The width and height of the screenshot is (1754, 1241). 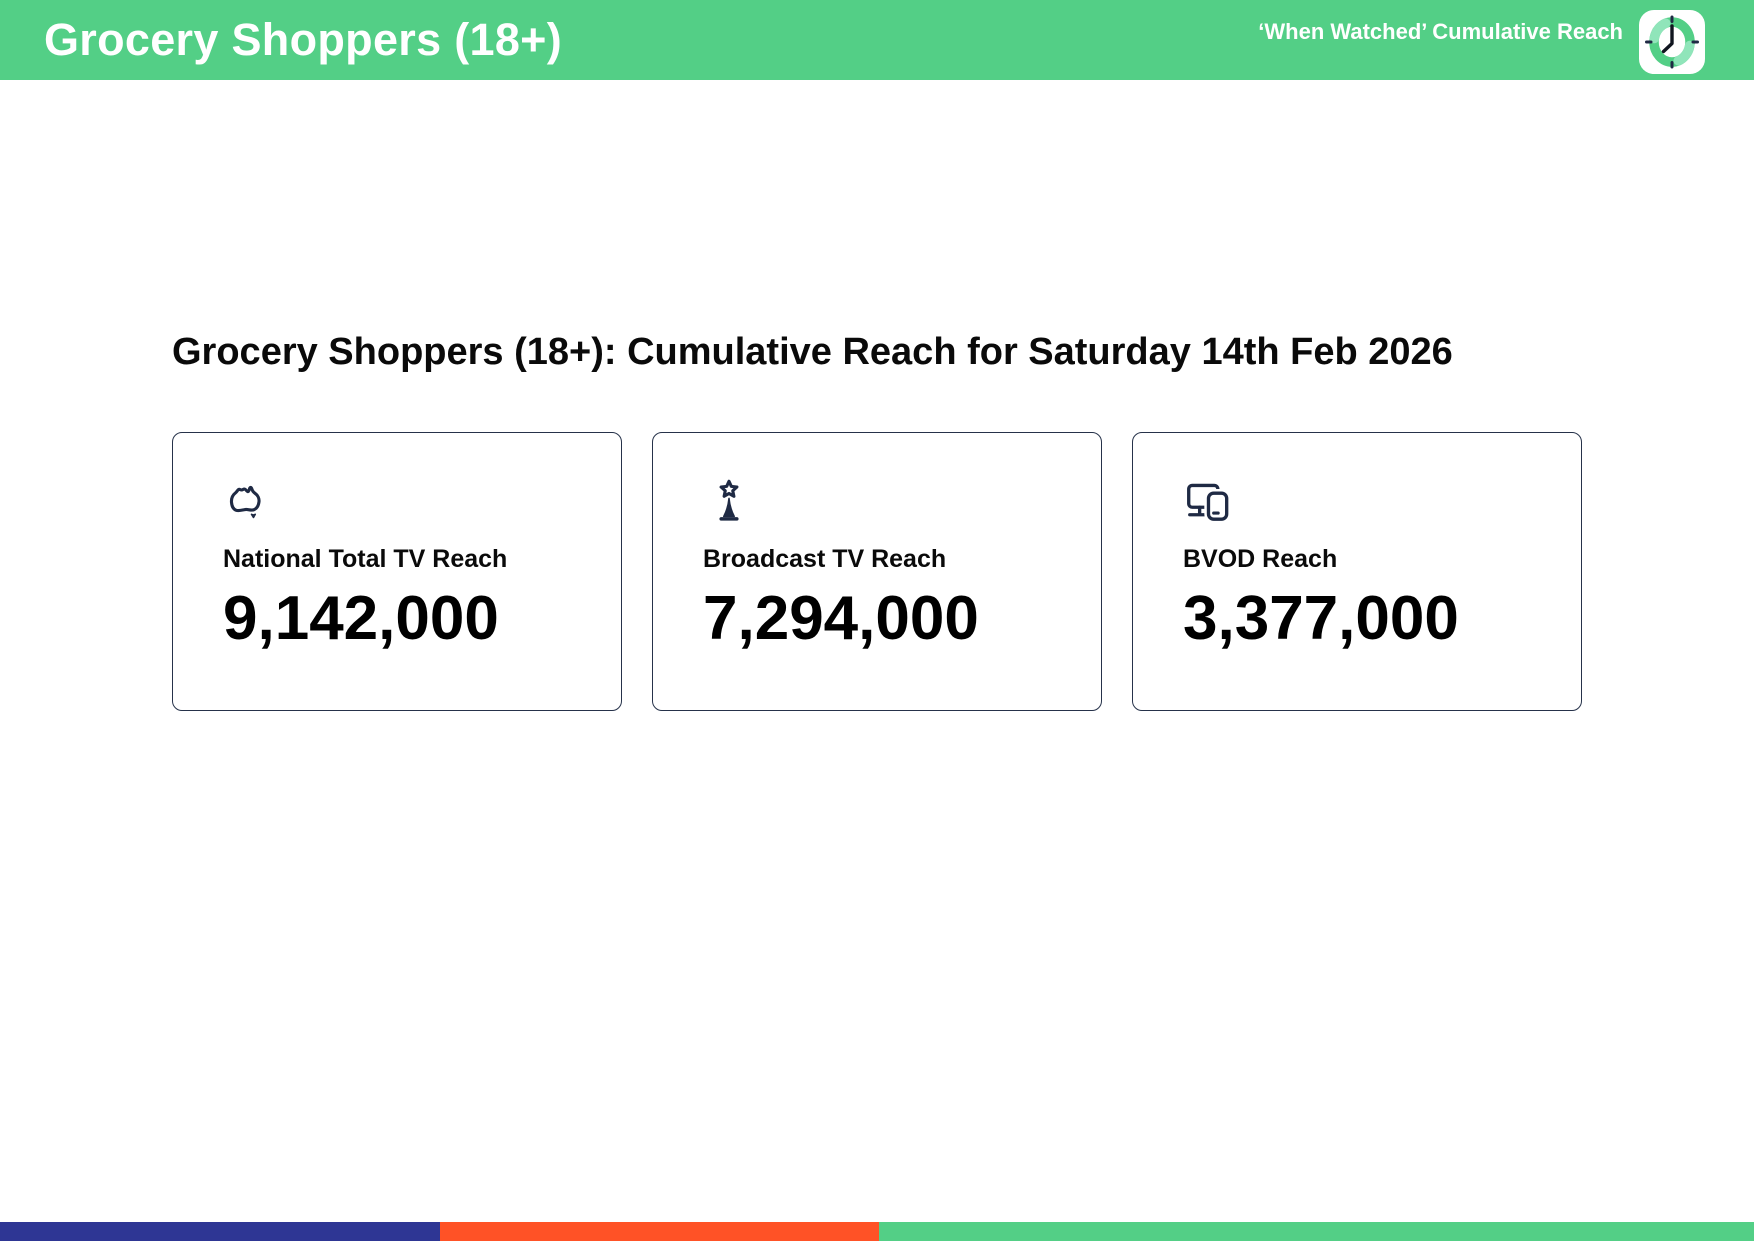 I want to click on kpi-value: 7,294,000, so click(x=841, y=619).